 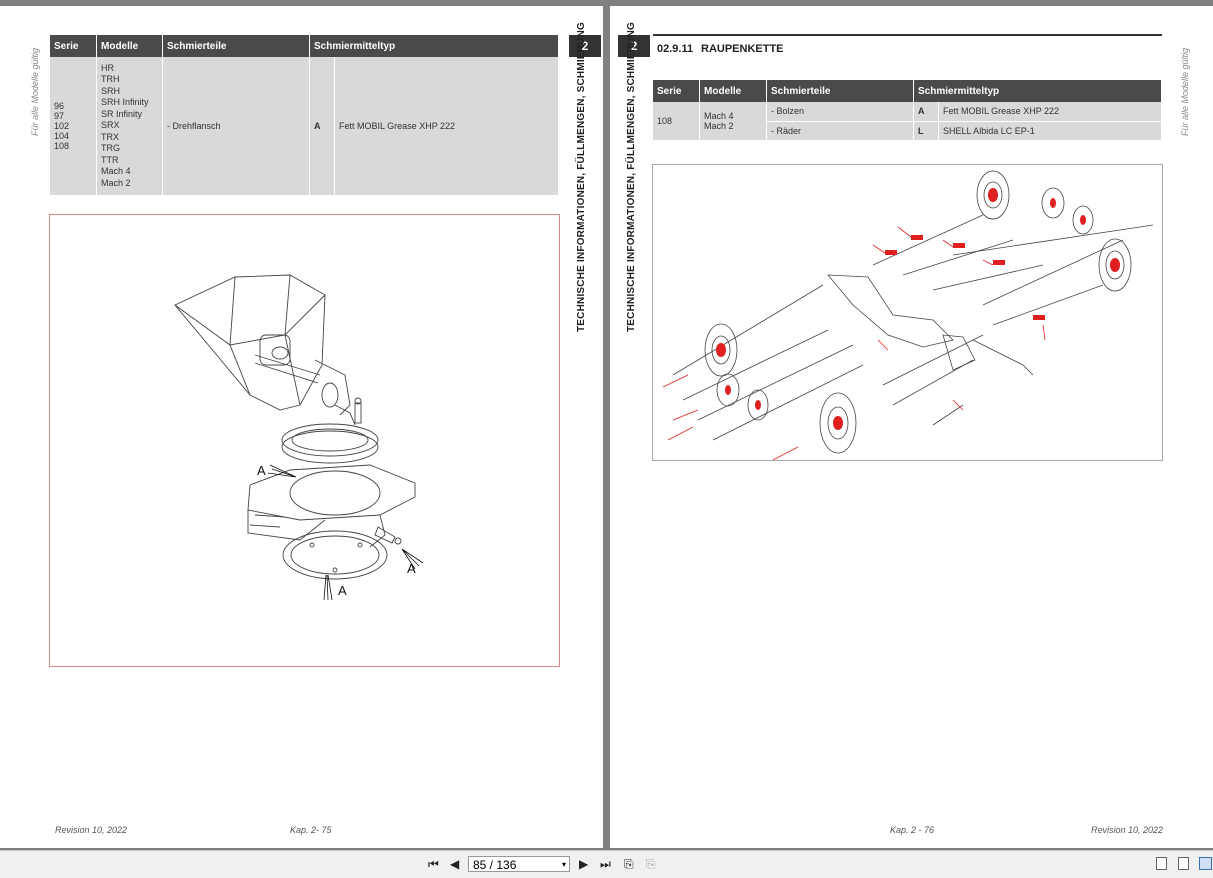 I want to click on single-page-view-icon, so click(x=1161, y=863).